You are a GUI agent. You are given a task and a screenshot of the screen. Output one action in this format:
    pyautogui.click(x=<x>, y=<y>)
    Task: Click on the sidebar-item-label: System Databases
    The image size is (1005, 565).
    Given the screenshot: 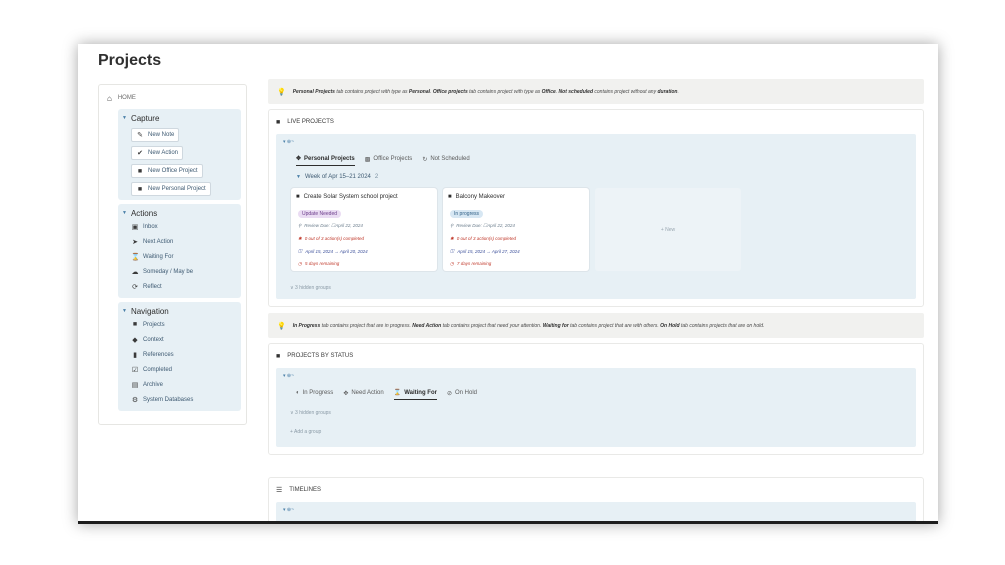 What is the action you would take?
    pyautogui.click(x=168, y=399)
    